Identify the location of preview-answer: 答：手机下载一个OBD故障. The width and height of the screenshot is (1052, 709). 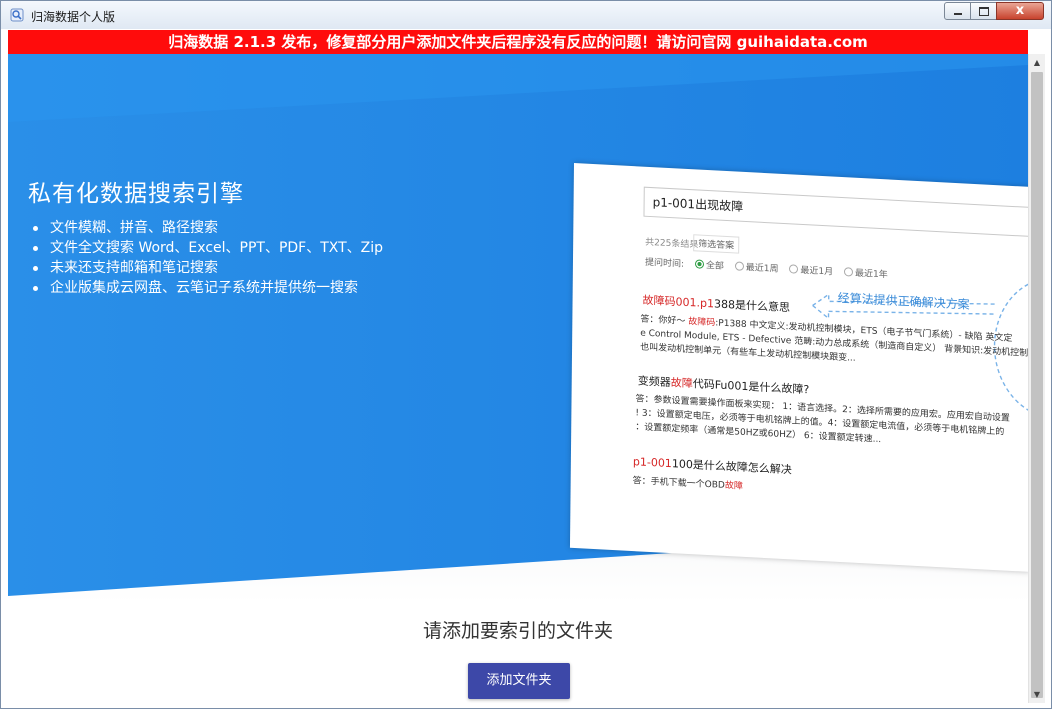
(687, 484).